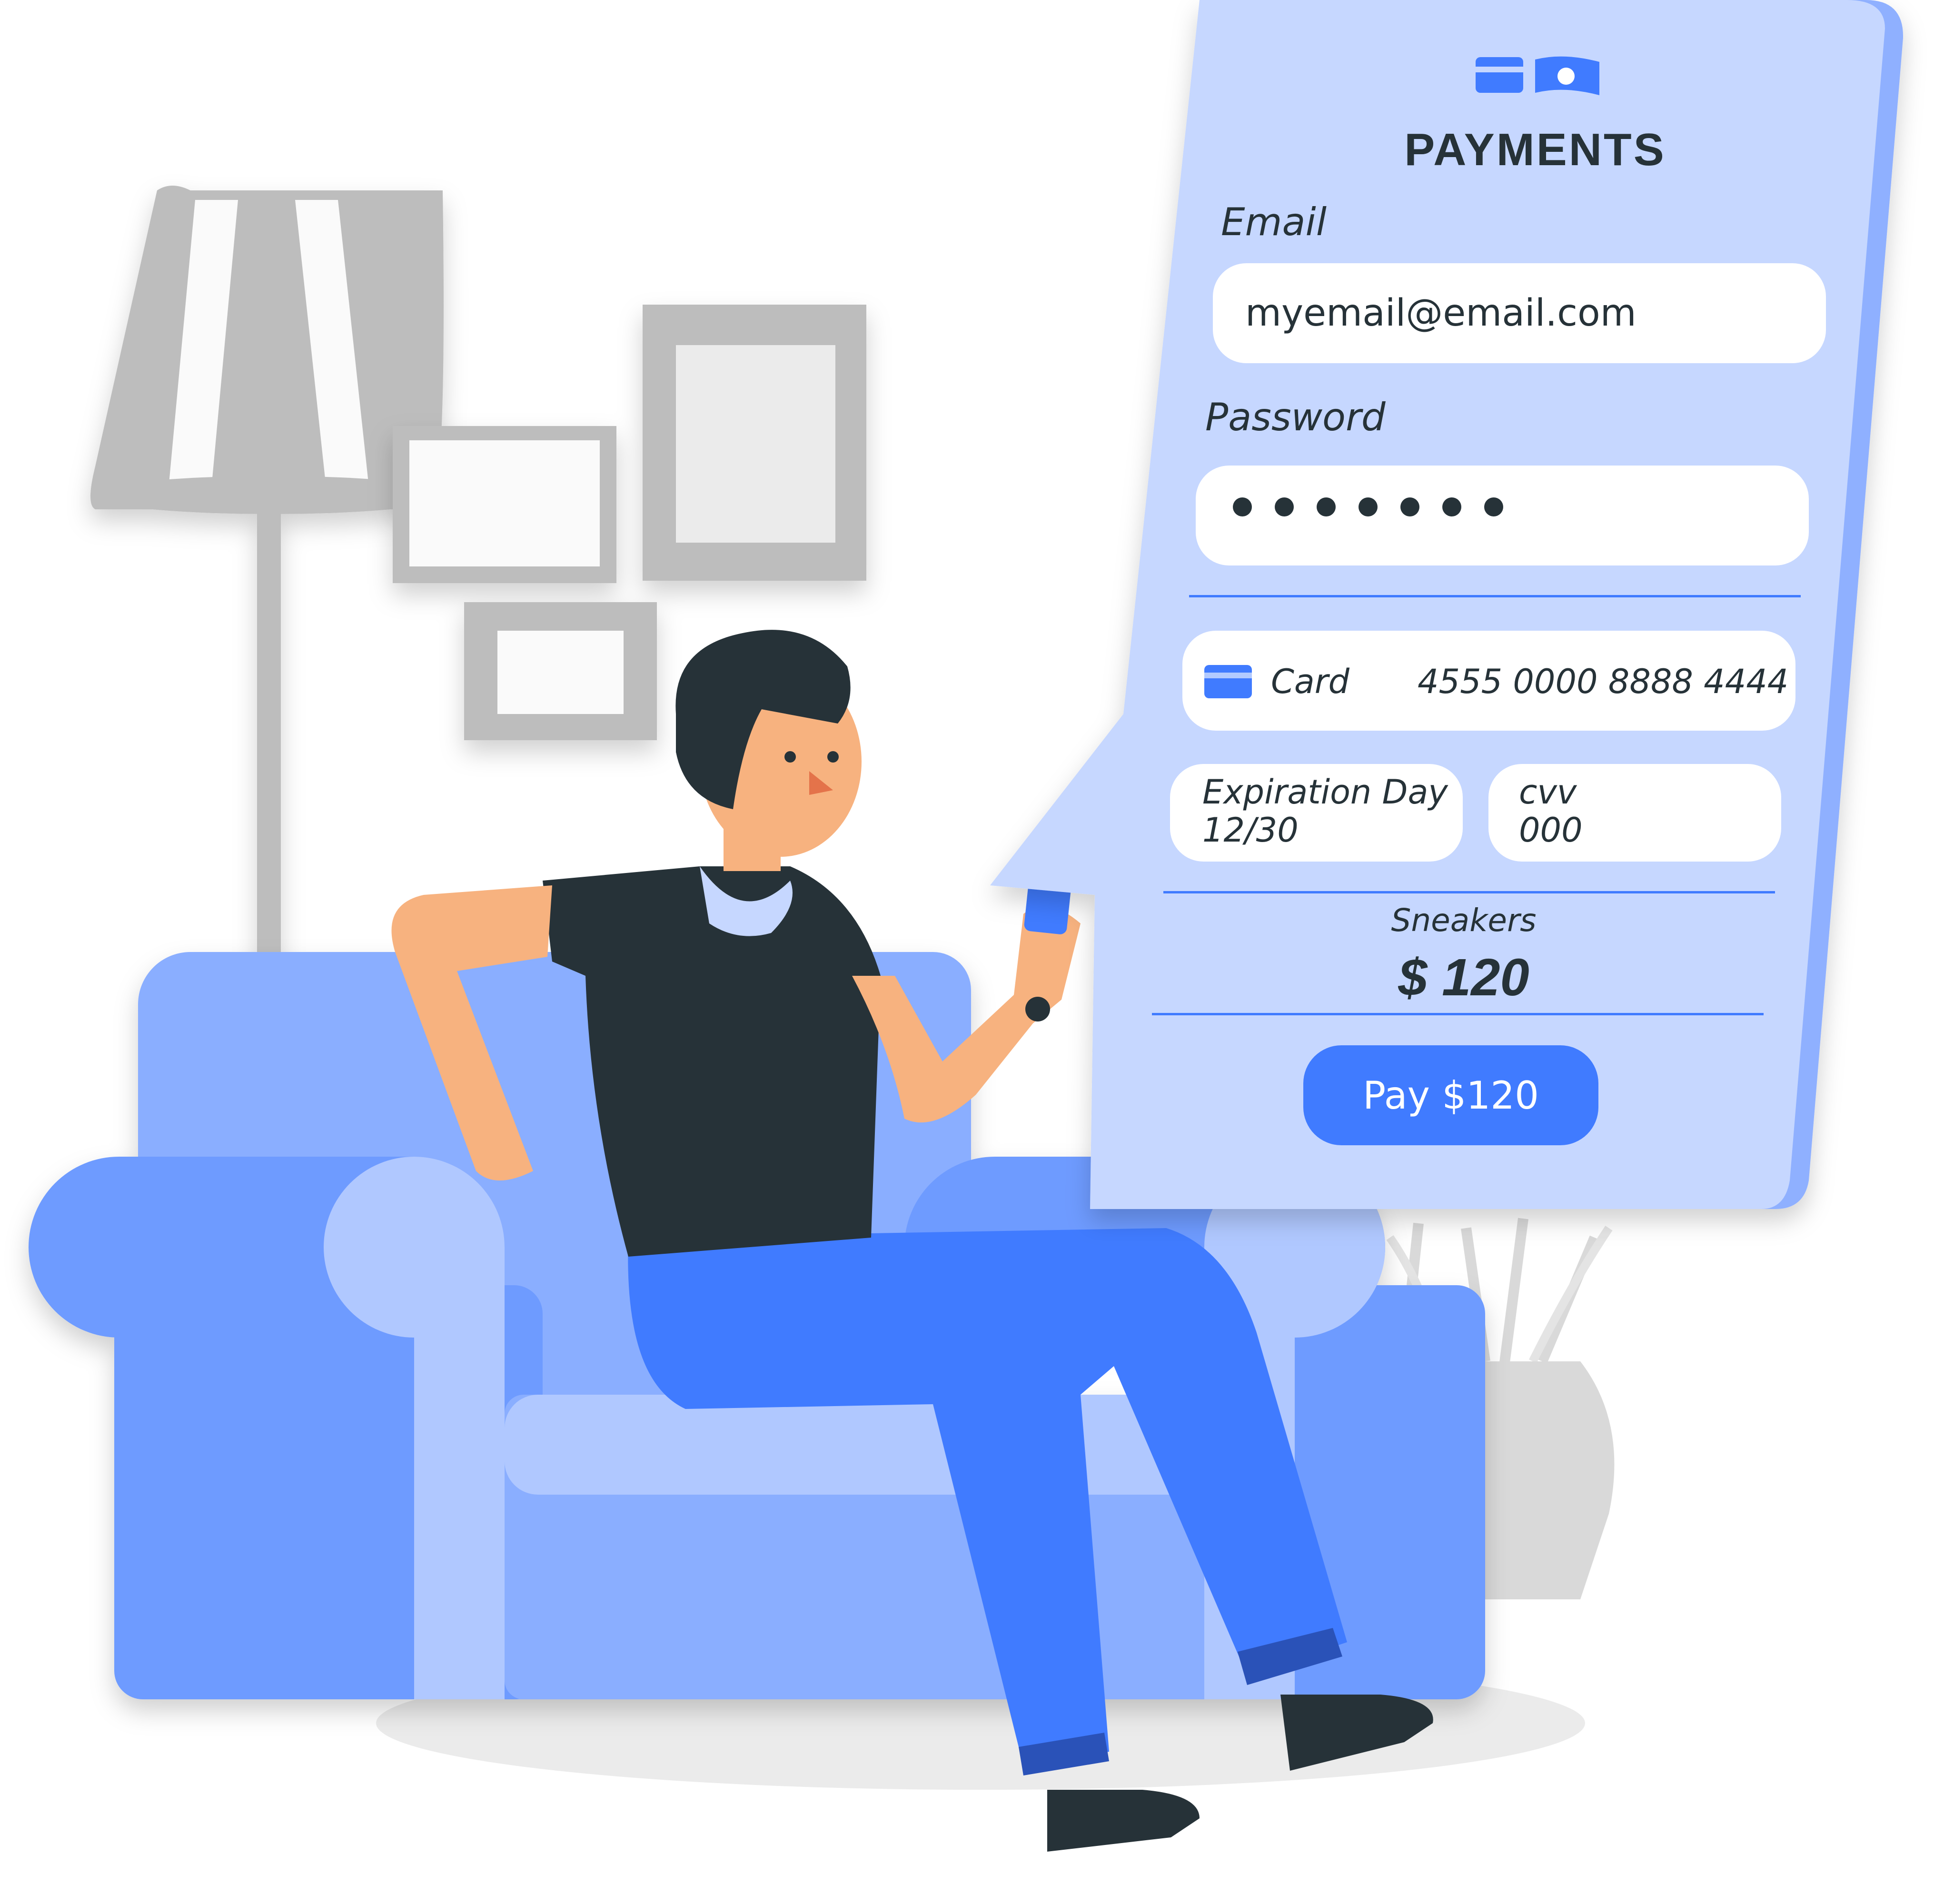 This screenshot has width=1934, height=1904. Describe the element at coordinates (1310, 681) in the screenshot. I see `card-label: Card` at that location.